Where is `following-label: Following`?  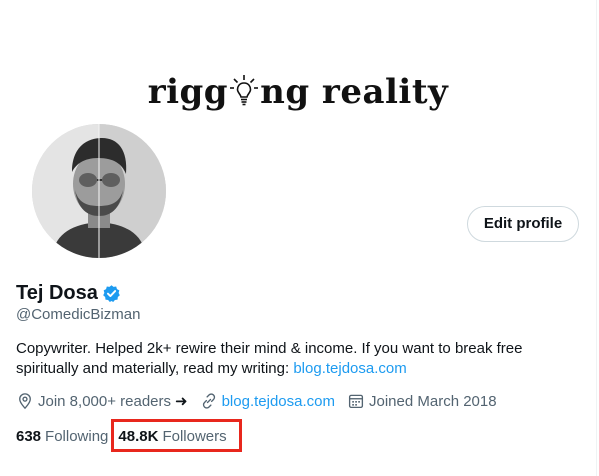
following-label: Following is located at coordinates (77, 436).